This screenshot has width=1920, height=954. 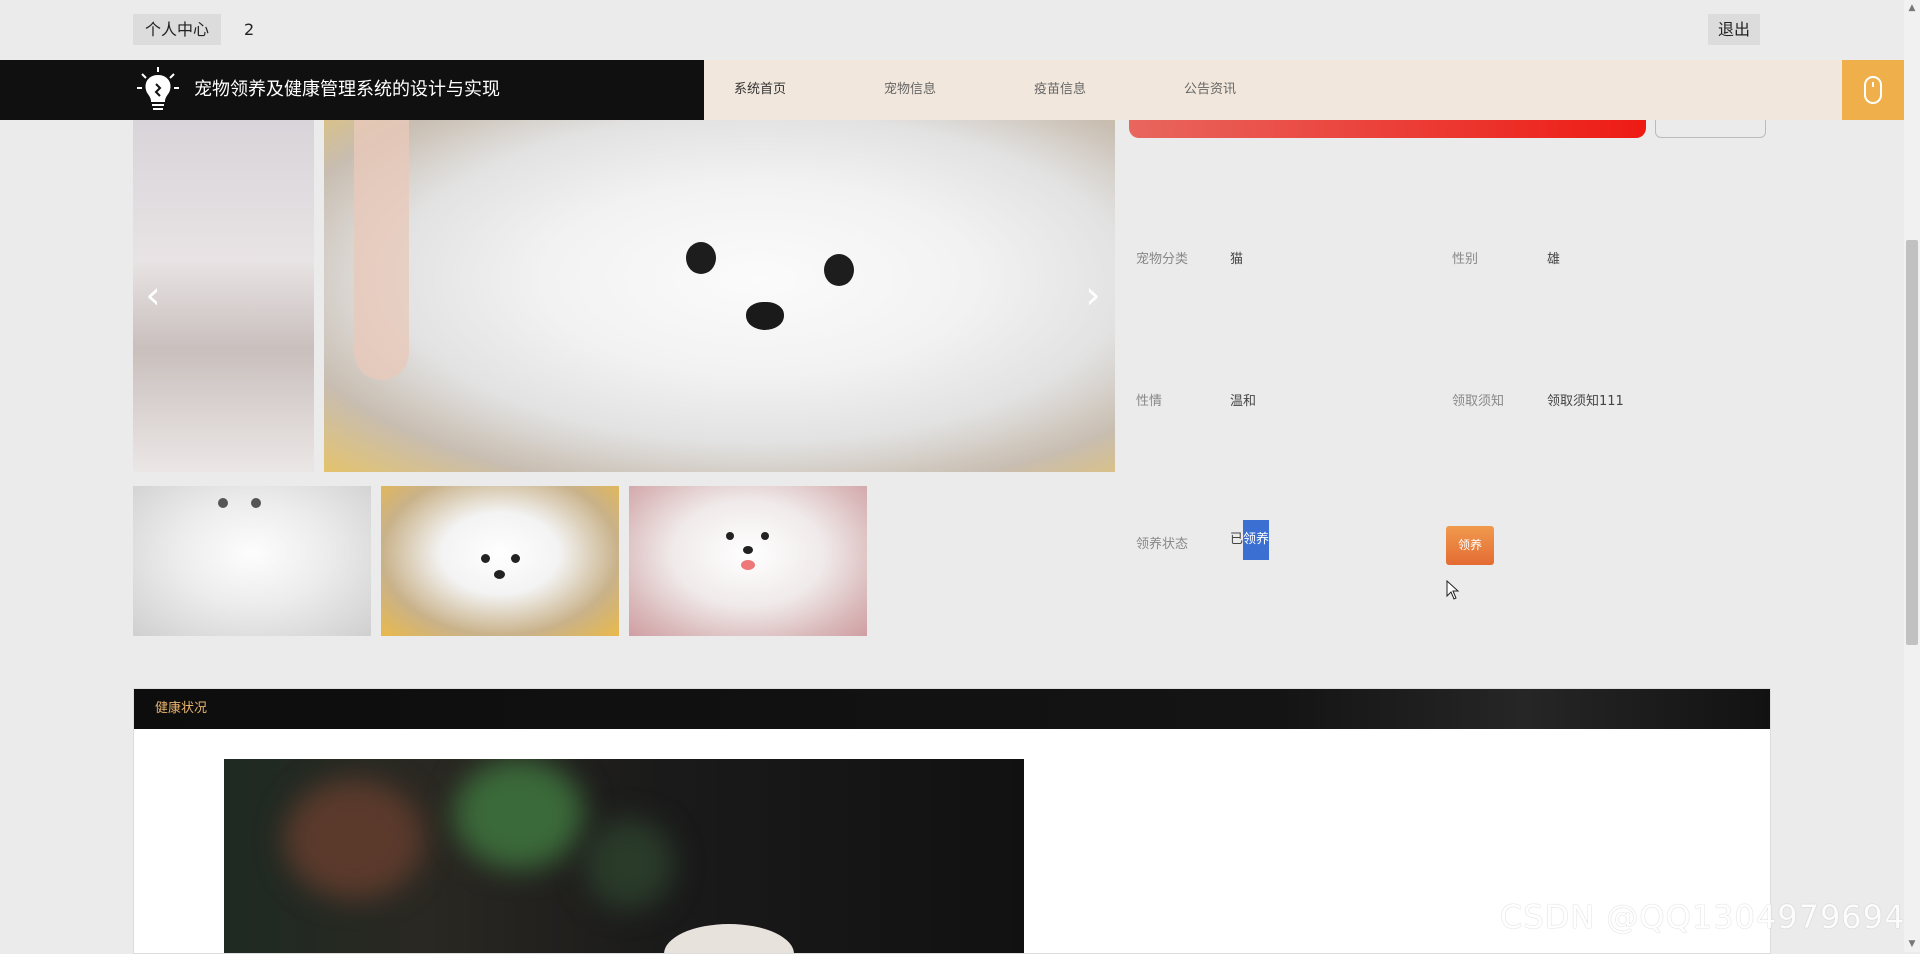 What do you see at coordinates (347, 89) in the screenshot?
I see `site-title: 宠物领养及健康管理系统的设计与实现` at bounding box center [347, 89].